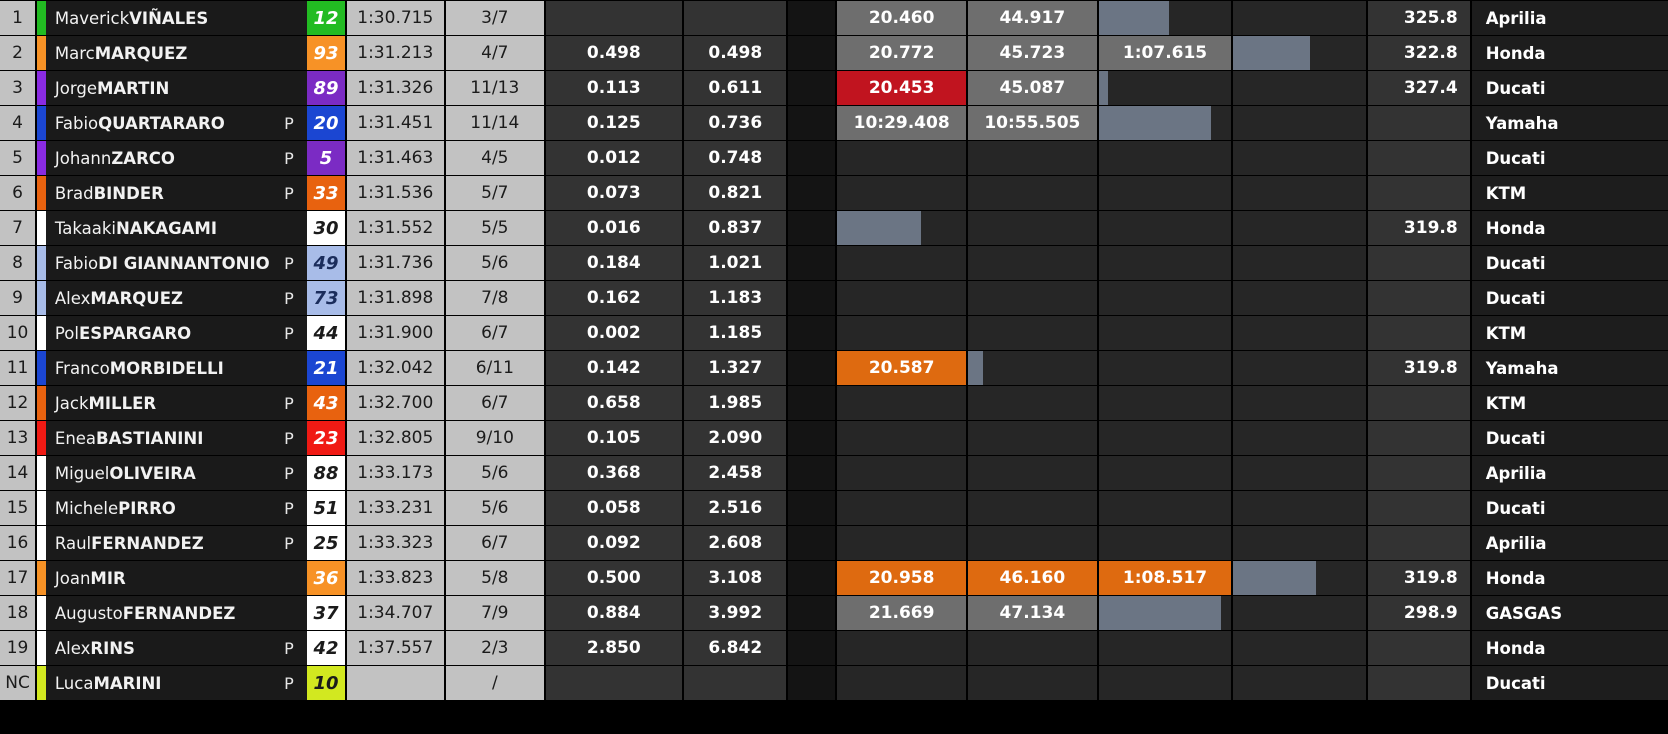 The image size is (1668, 734). What do you see at coordinates (1032, 613) in the screenshot?
I see `sector-2-value: 47.134` at bounding box center [1032, 613].